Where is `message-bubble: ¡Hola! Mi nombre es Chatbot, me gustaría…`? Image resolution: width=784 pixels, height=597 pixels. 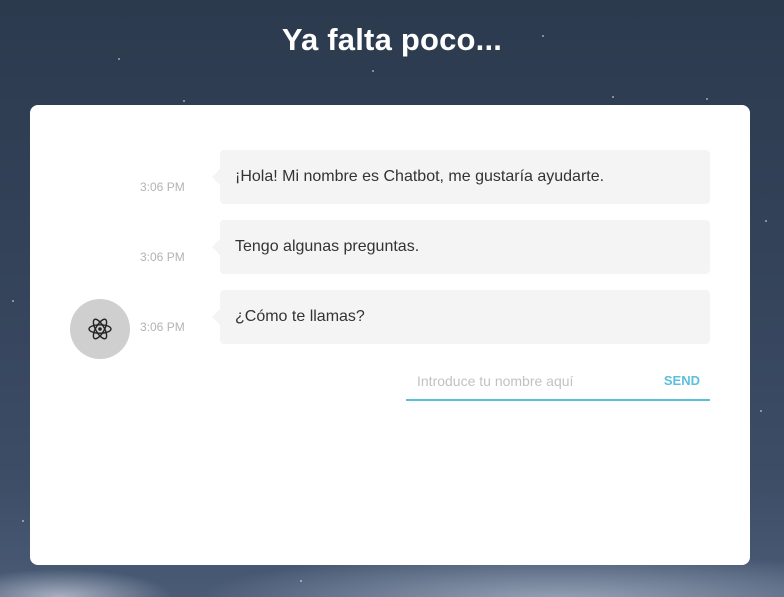
message-bubble: ¡Hola! Mi nombre es Chatbot, me gustaría… is located at coordinates (461, 177).